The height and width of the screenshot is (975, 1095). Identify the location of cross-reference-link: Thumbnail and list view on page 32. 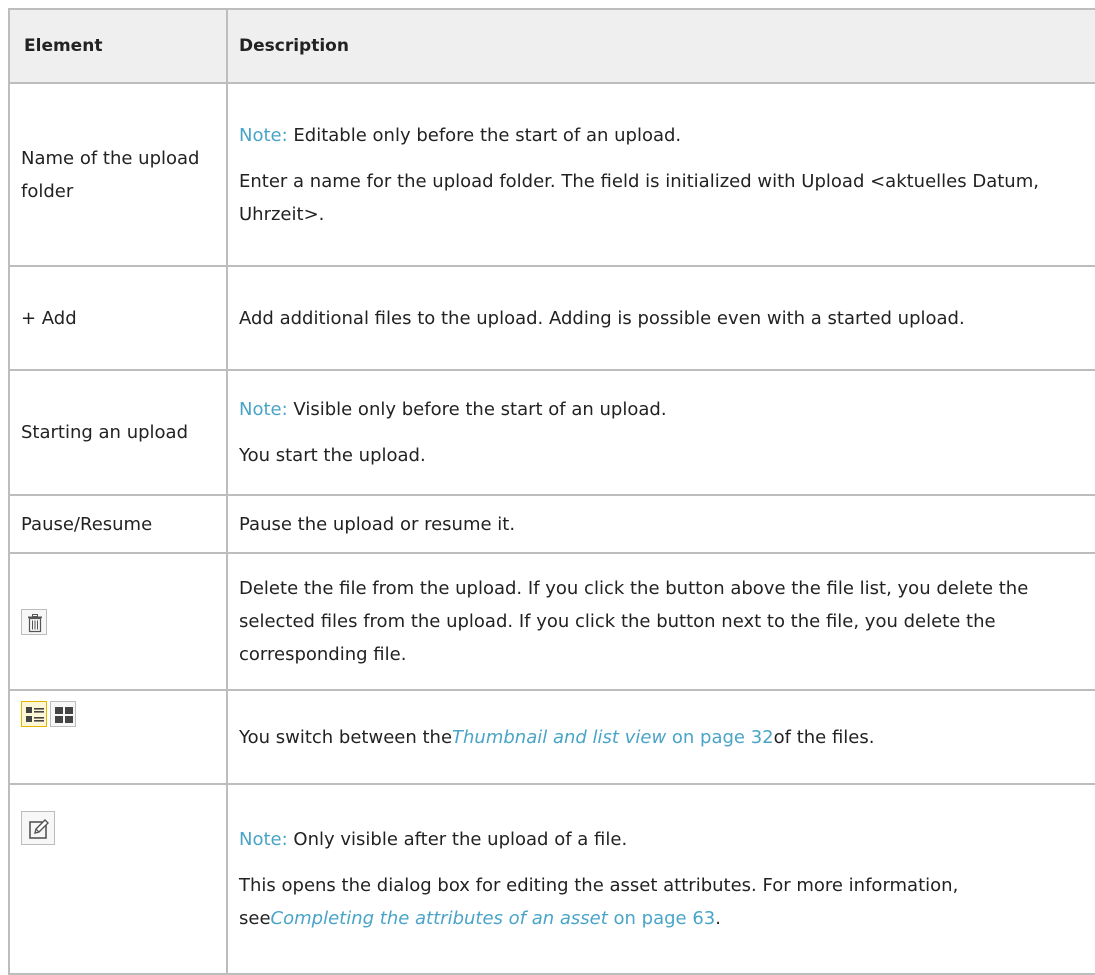
(613, 737).